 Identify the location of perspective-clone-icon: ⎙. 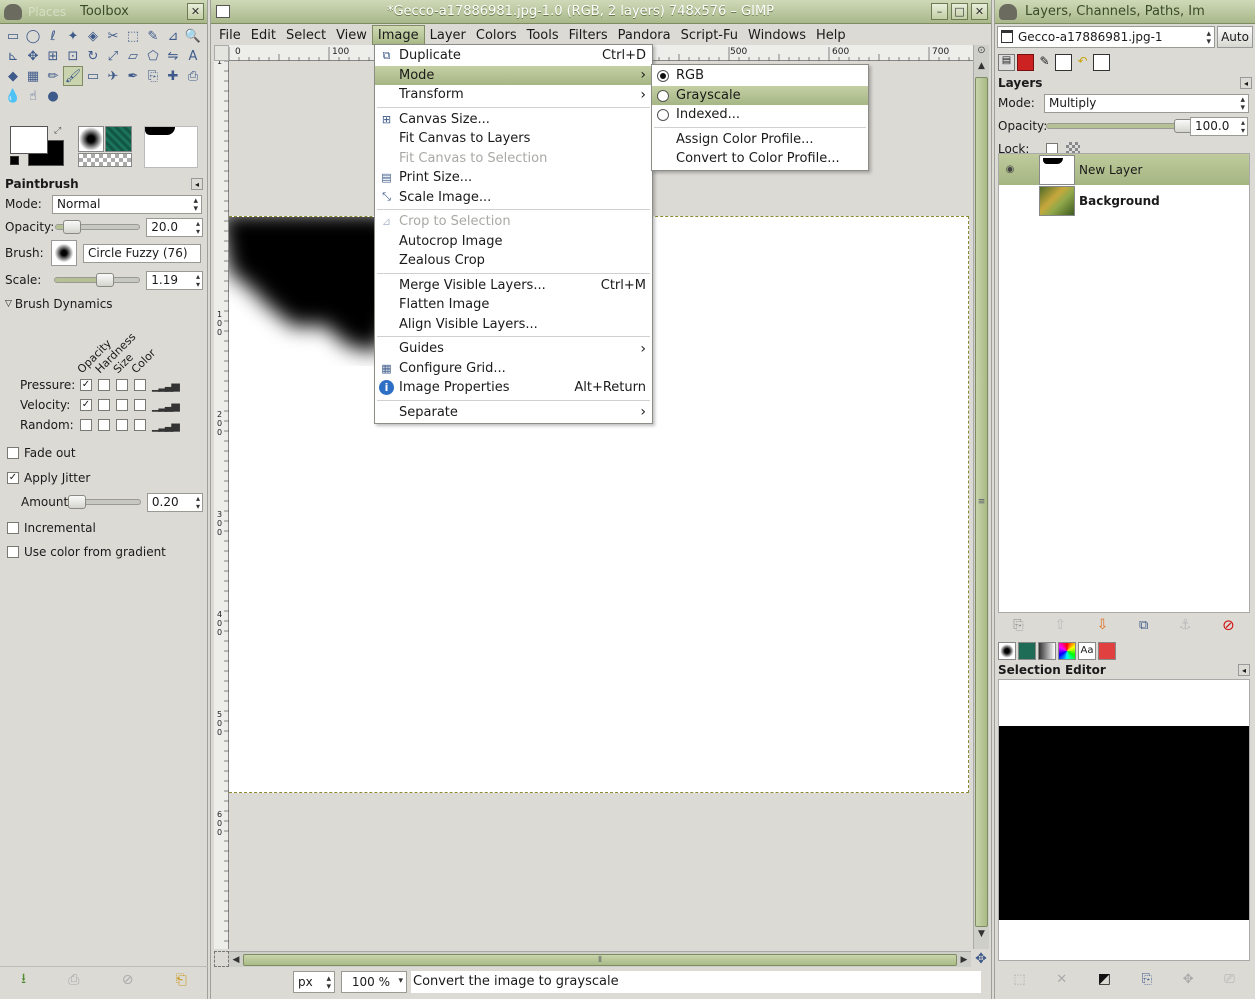
(193, 76).